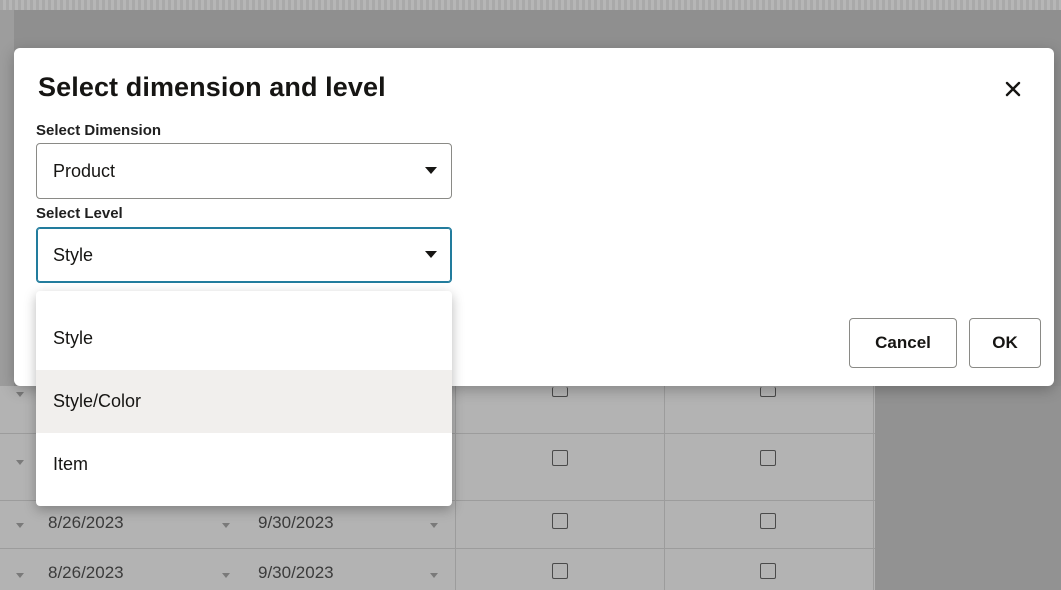  I want to click on select-level-label: Select Level, so click(79, 213).